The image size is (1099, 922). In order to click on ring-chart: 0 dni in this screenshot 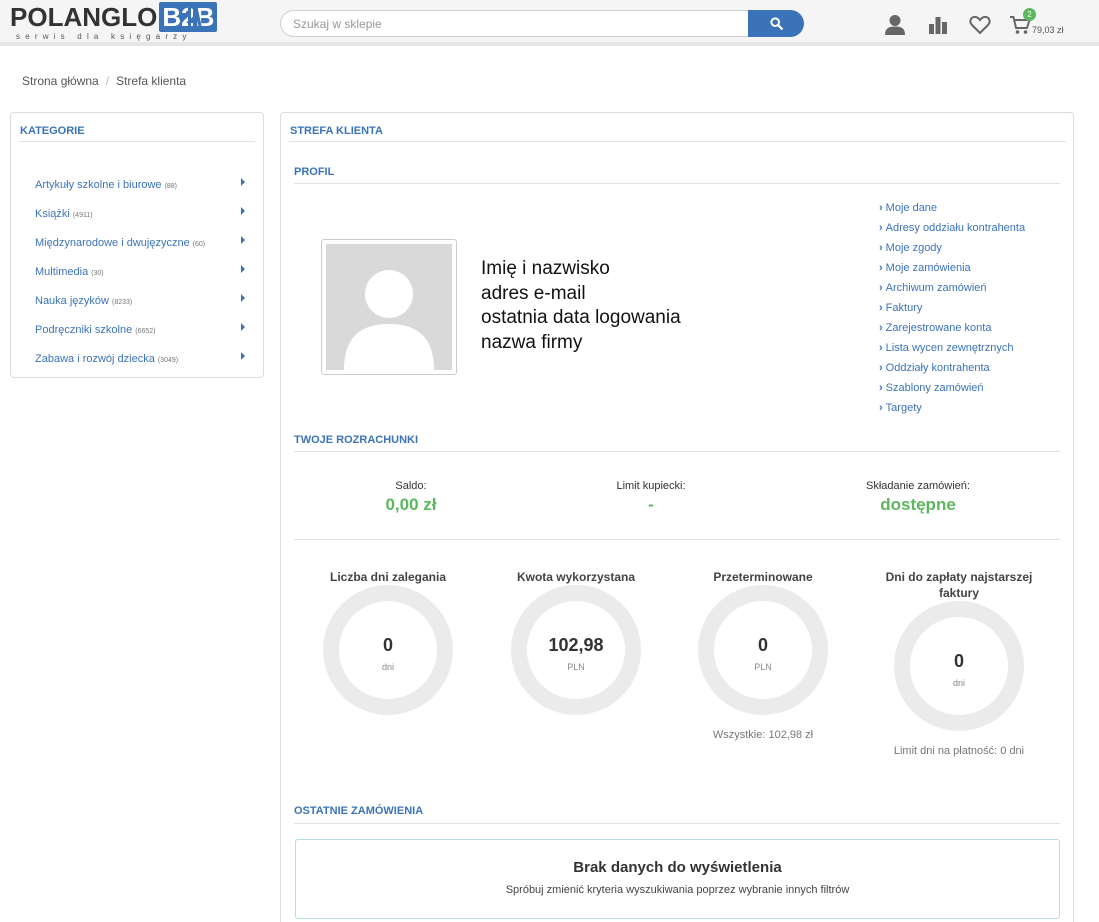, I will do `click(388, 650)`.